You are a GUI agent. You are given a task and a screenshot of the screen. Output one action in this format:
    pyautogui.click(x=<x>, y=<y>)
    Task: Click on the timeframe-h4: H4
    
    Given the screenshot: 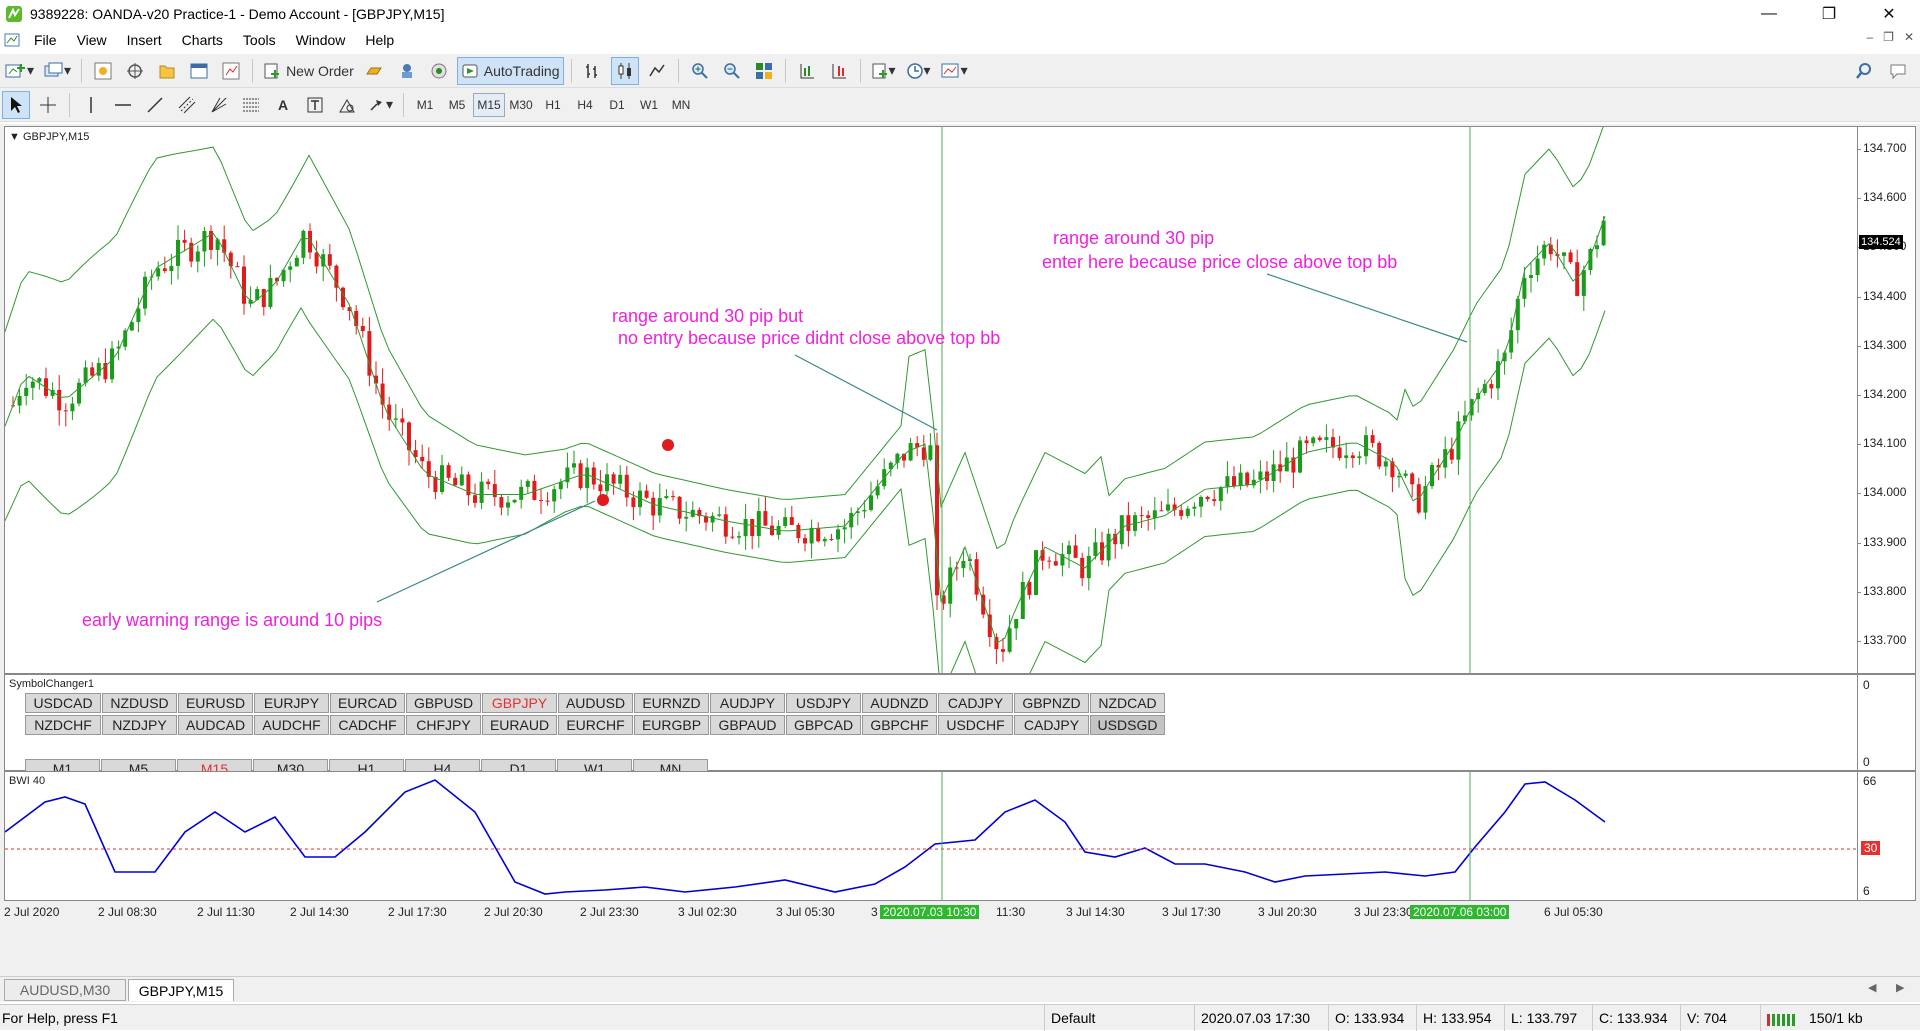 What is the action you would take?
    pyautogui.click(x=585, y=105)
    